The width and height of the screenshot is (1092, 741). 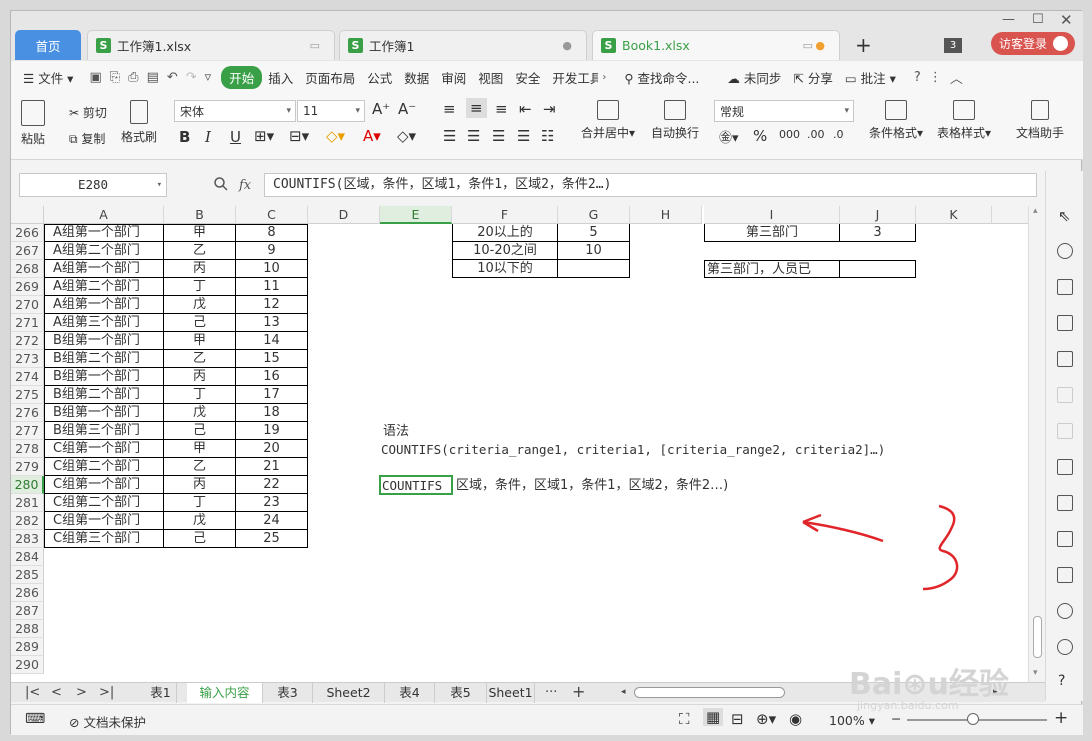 What do you see at coordinates (527, 77) in the screenshot?
I see `menu-security: 安全` at bounding box center [527, 77].